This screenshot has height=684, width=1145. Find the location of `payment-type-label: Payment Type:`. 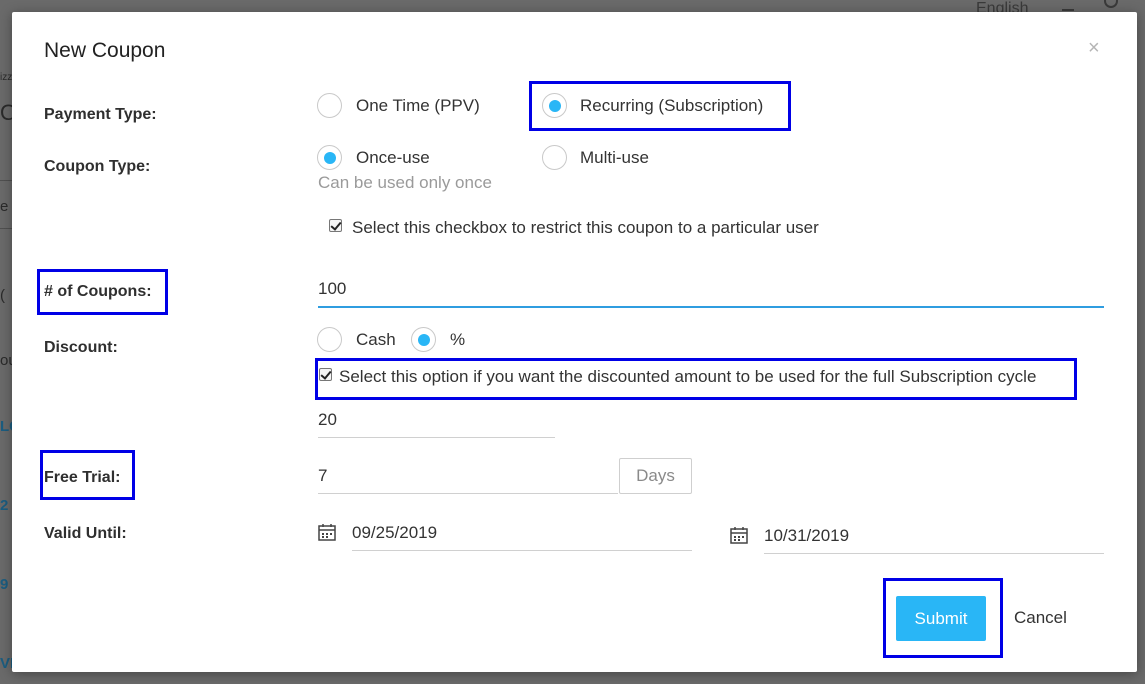

payment-type-label: Payment Type: is located at coordinates (100, 114).